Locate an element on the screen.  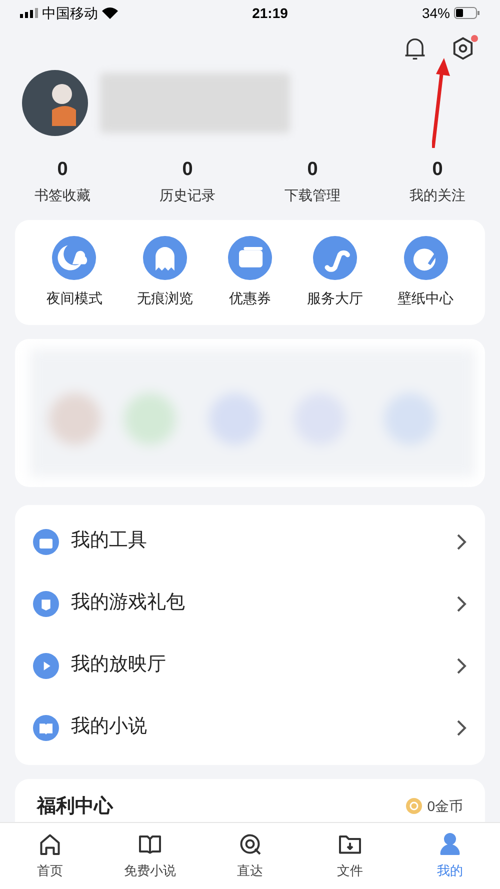
quick-action: 优惠券 is located at coordinates (250, 272).